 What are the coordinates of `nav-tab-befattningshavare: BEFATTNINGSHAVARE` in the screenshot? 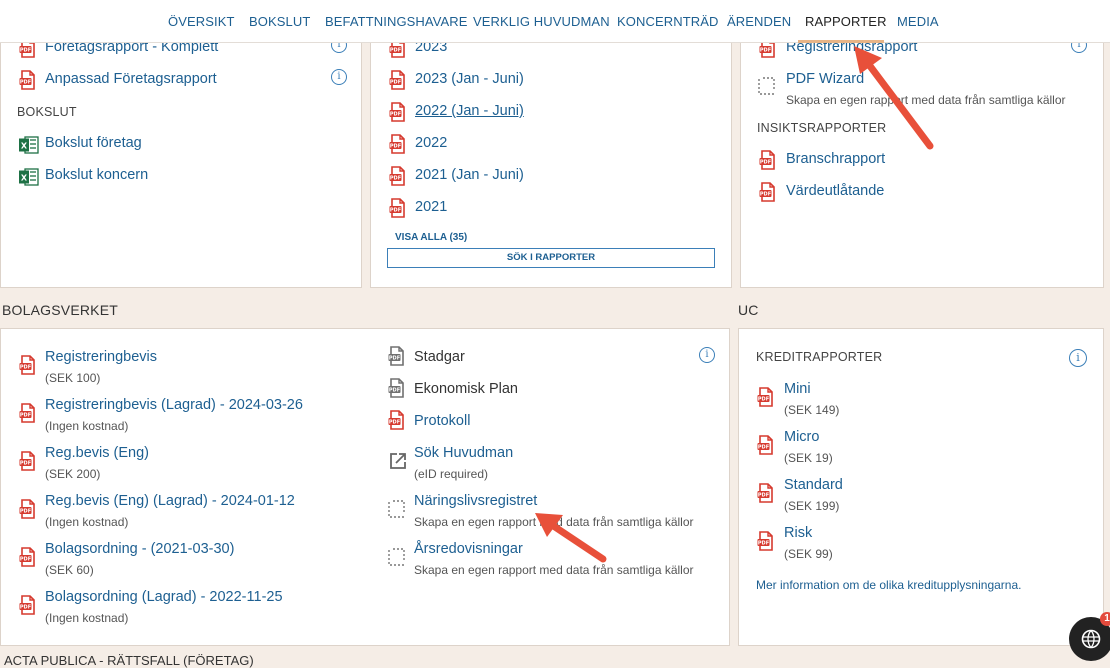 It's located at (396, 21).